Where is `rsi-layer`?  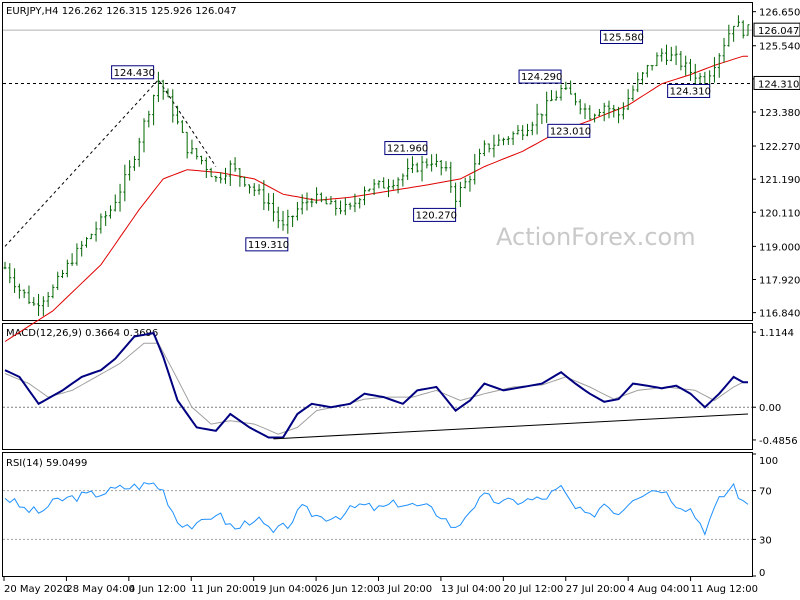 rsi-layer is located at coordinates (377, 511).